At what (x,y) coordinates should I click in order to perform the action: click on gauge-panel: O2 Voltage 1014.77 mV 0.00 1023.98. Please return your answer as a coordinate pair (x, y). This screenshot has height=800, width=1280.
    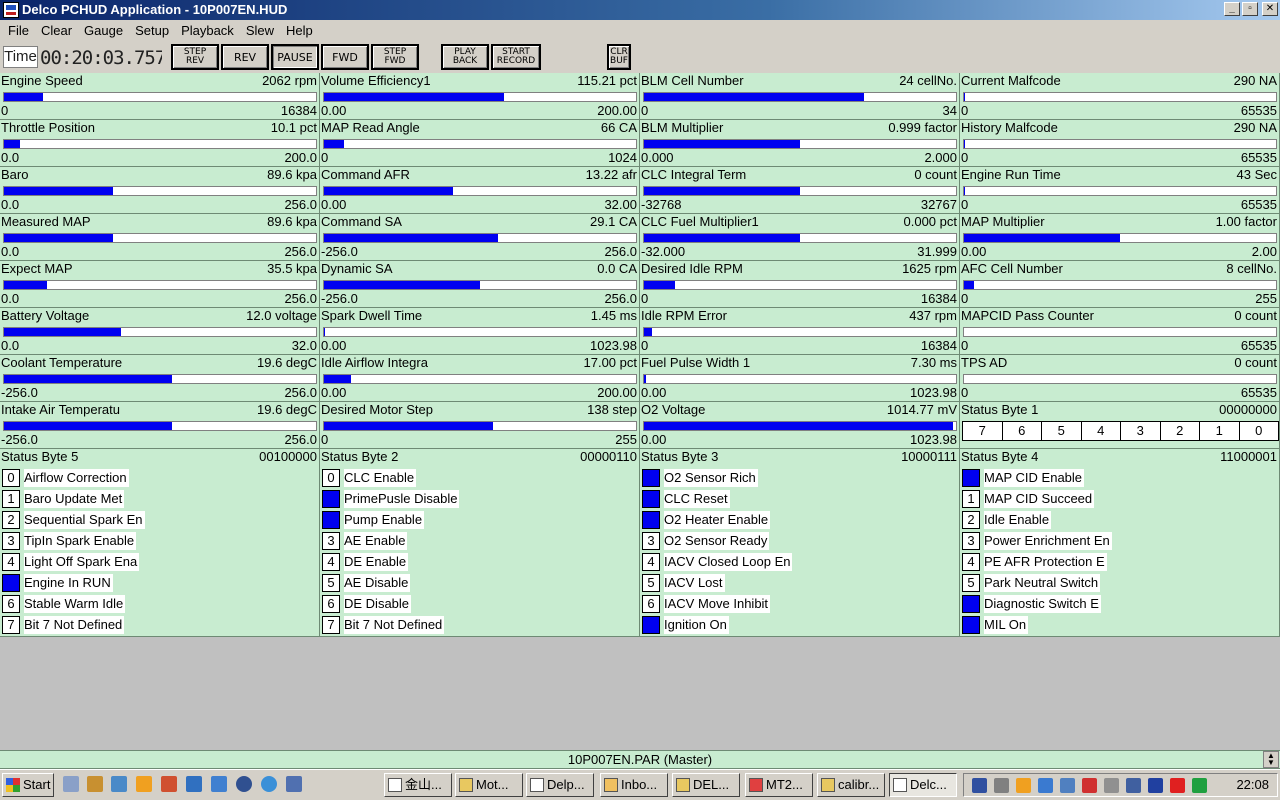
    Looking at the image, I should click on (800, 425).